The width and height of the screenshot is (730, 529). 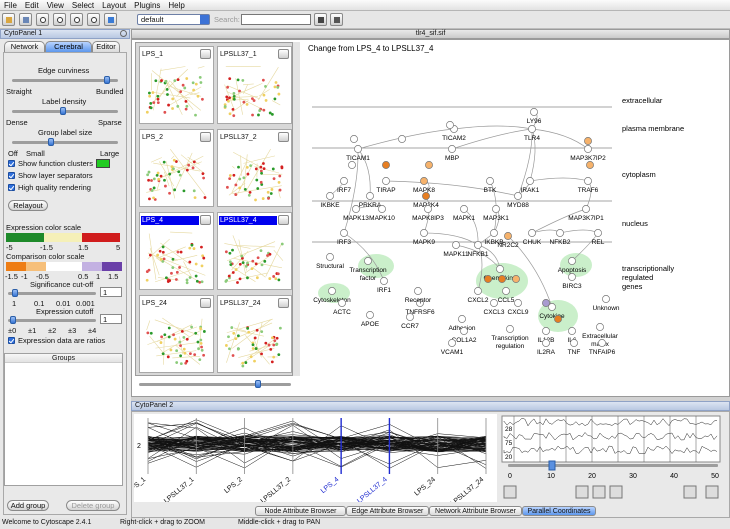 I want to click on node-mbp, so click(x=452, y=149).